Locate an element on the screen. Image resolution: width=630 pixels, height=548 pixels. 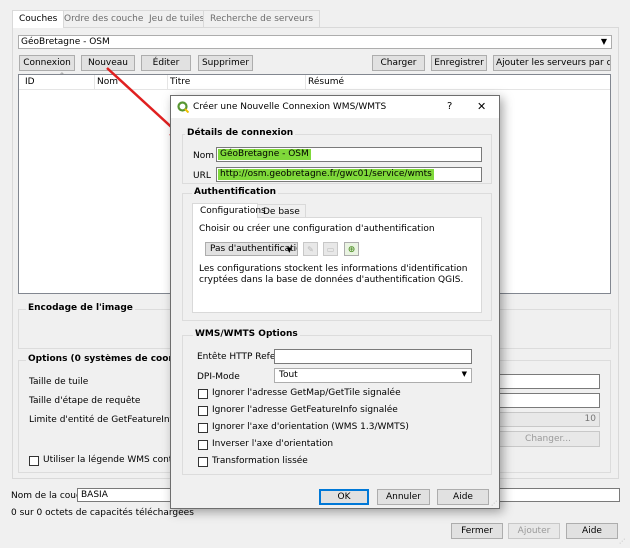
step-size-input is located at coordinates (548, 400).